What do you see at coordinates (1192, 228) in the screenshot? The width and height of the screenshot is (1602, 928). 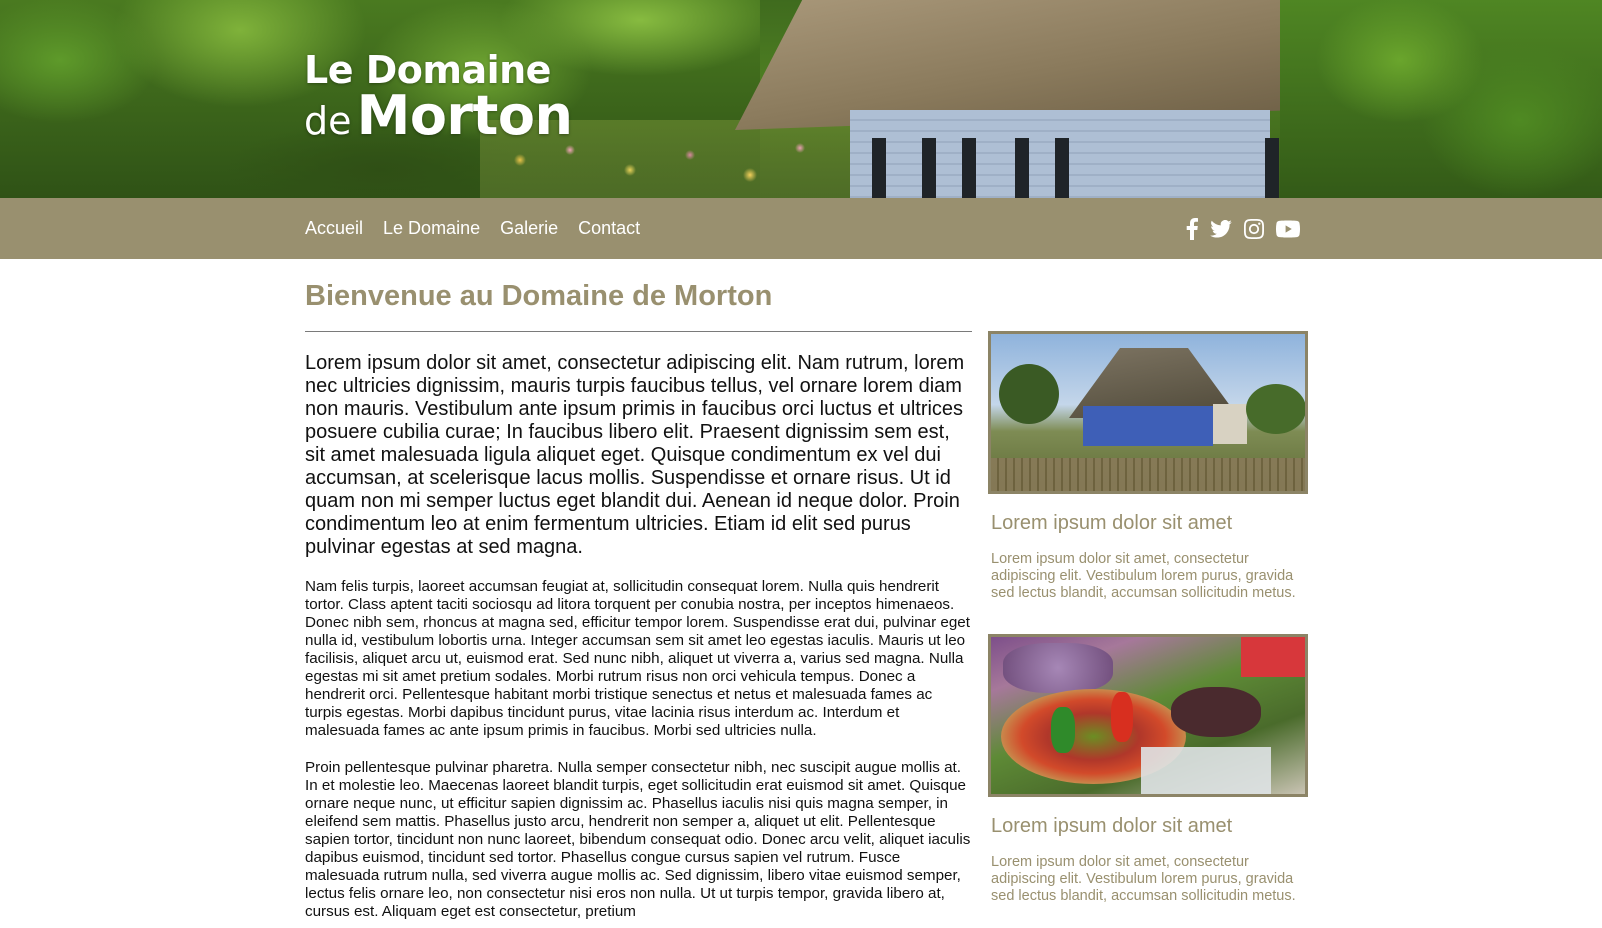 I see `facebook-icon` at bounding box center [1192, 228].